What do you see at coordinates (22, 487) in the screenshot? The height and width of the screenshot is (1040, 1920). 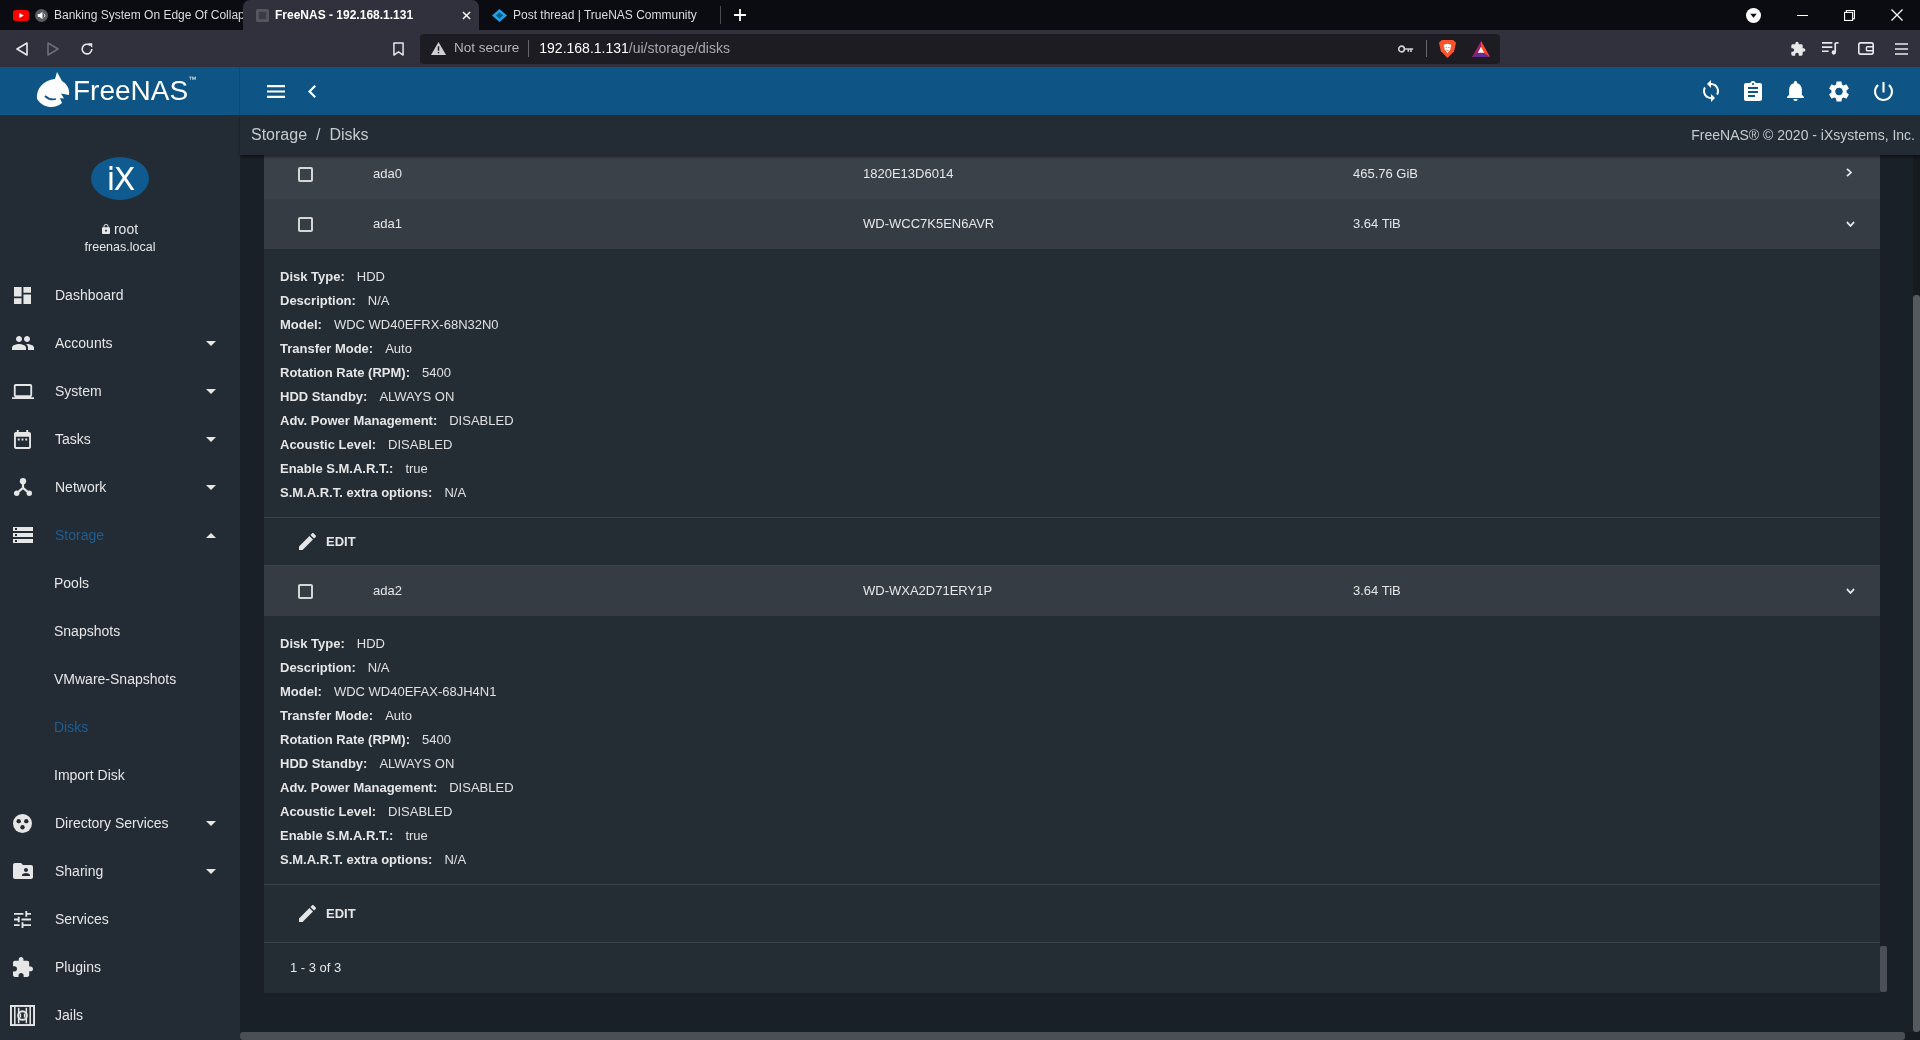 I see `network-icon` at bounding box center [22, 487].